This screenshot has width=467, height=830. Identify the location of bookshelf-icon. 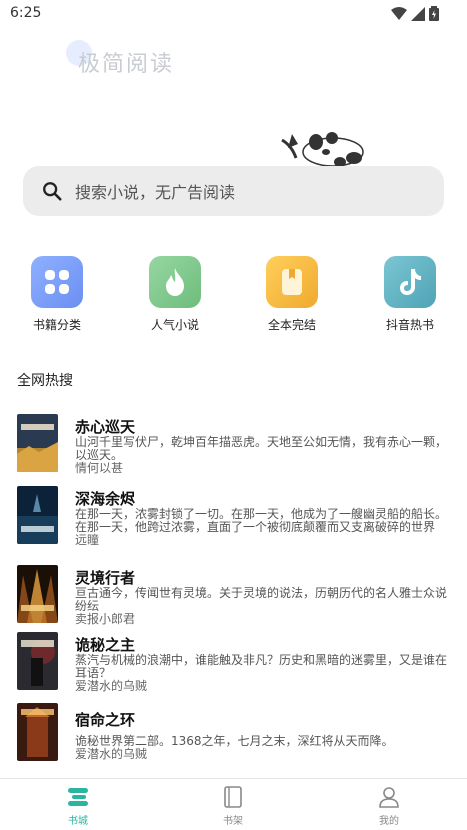
(233, 797).